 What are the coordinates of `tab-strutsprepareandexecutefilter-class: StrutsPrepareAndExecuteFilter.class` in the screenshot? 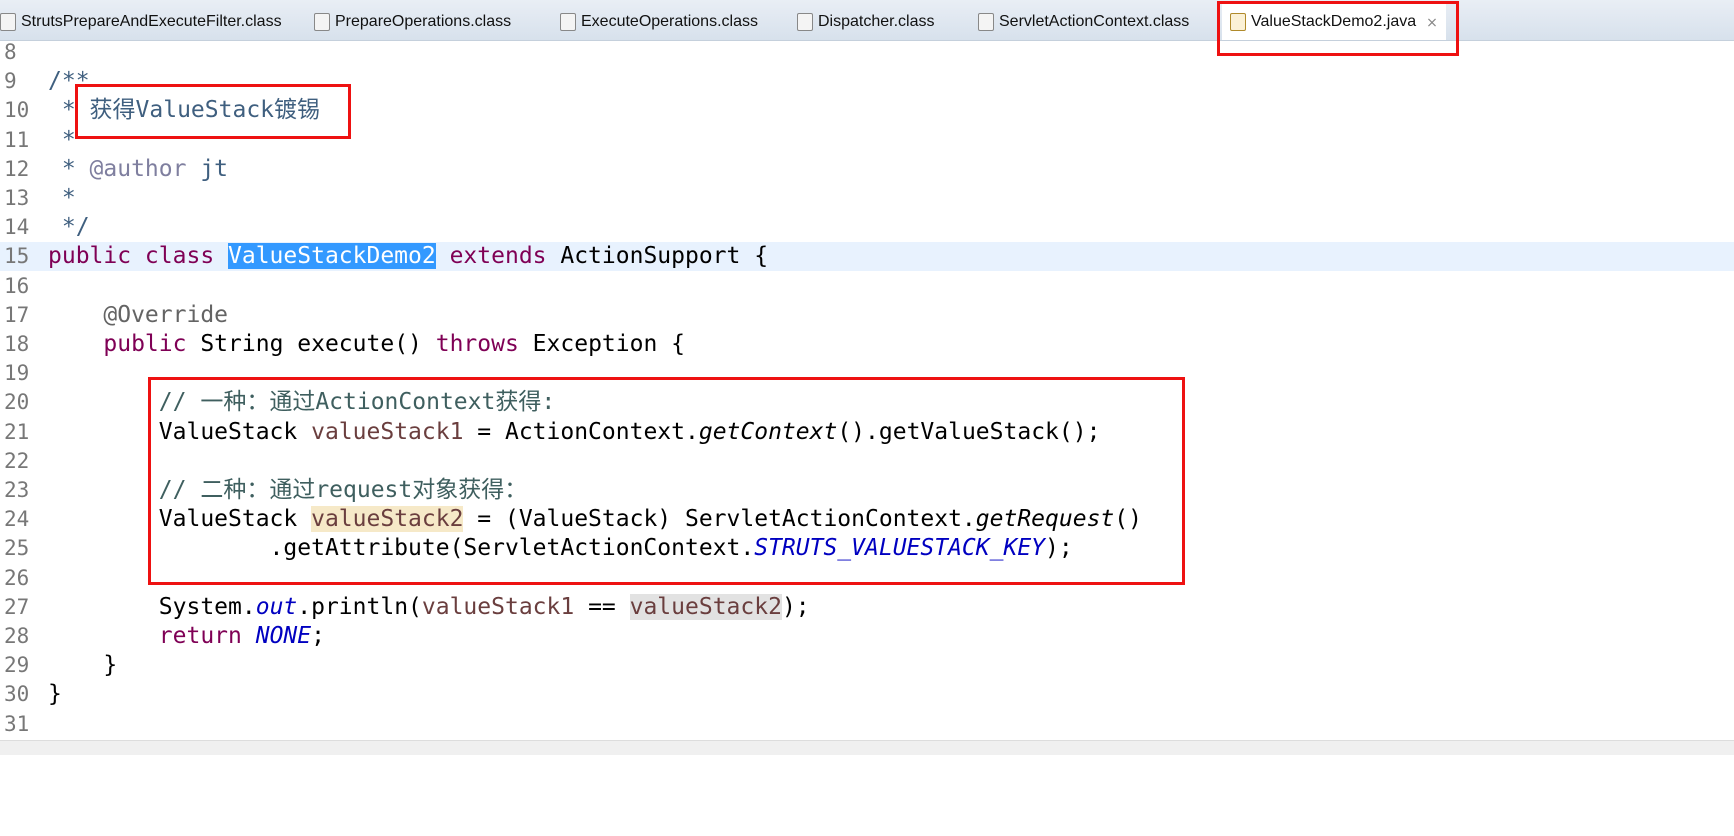 It's located at (141, 22).